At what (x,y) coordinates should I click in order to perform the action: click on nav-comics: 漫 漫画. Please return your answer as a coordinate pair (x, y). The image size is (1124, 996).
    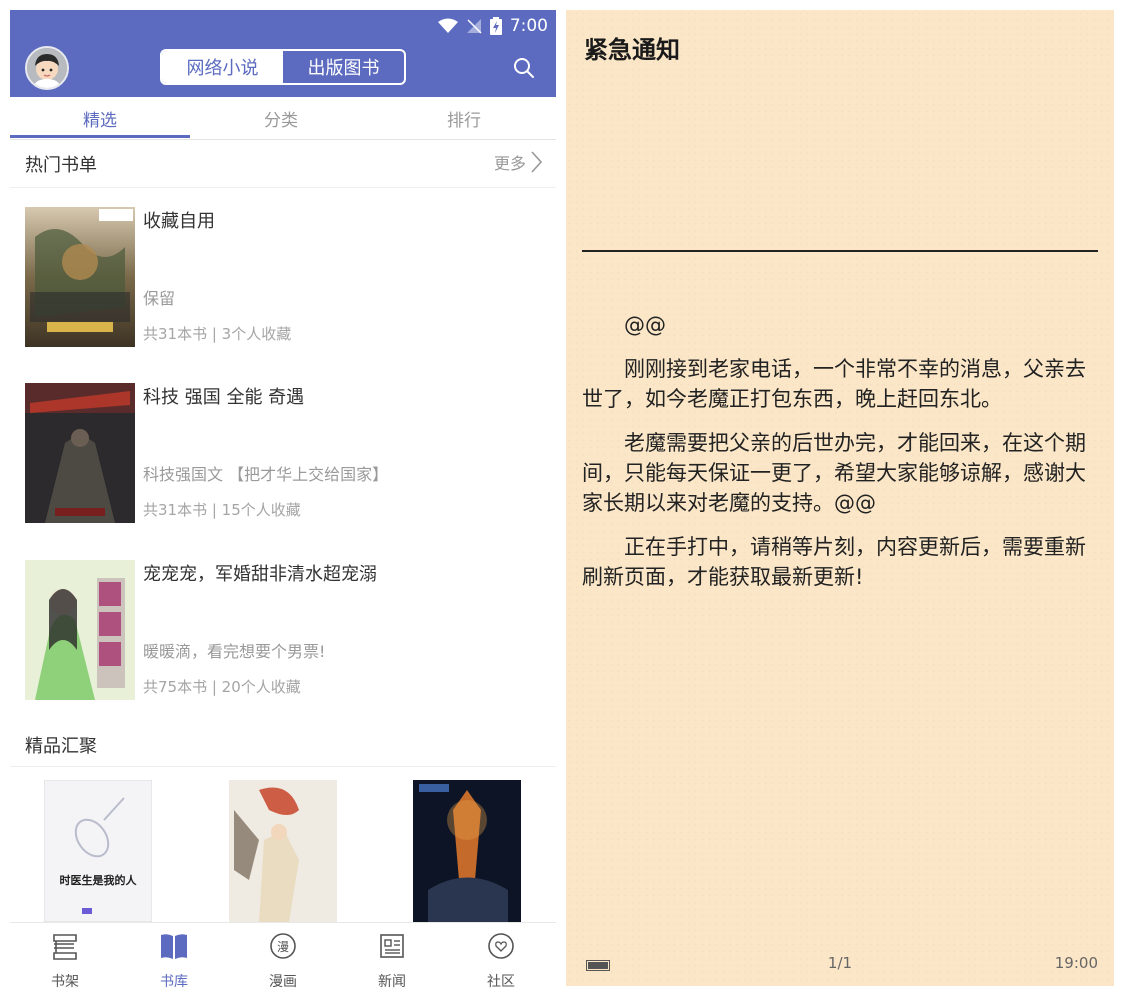
    Looking at the image, I should click on (283, 959).